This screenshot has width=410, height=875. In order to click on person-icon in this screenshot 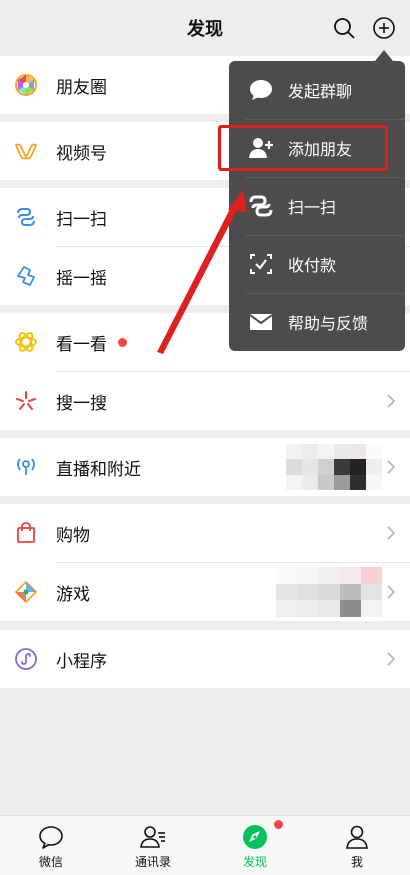, I will do `click(357, 837)`.